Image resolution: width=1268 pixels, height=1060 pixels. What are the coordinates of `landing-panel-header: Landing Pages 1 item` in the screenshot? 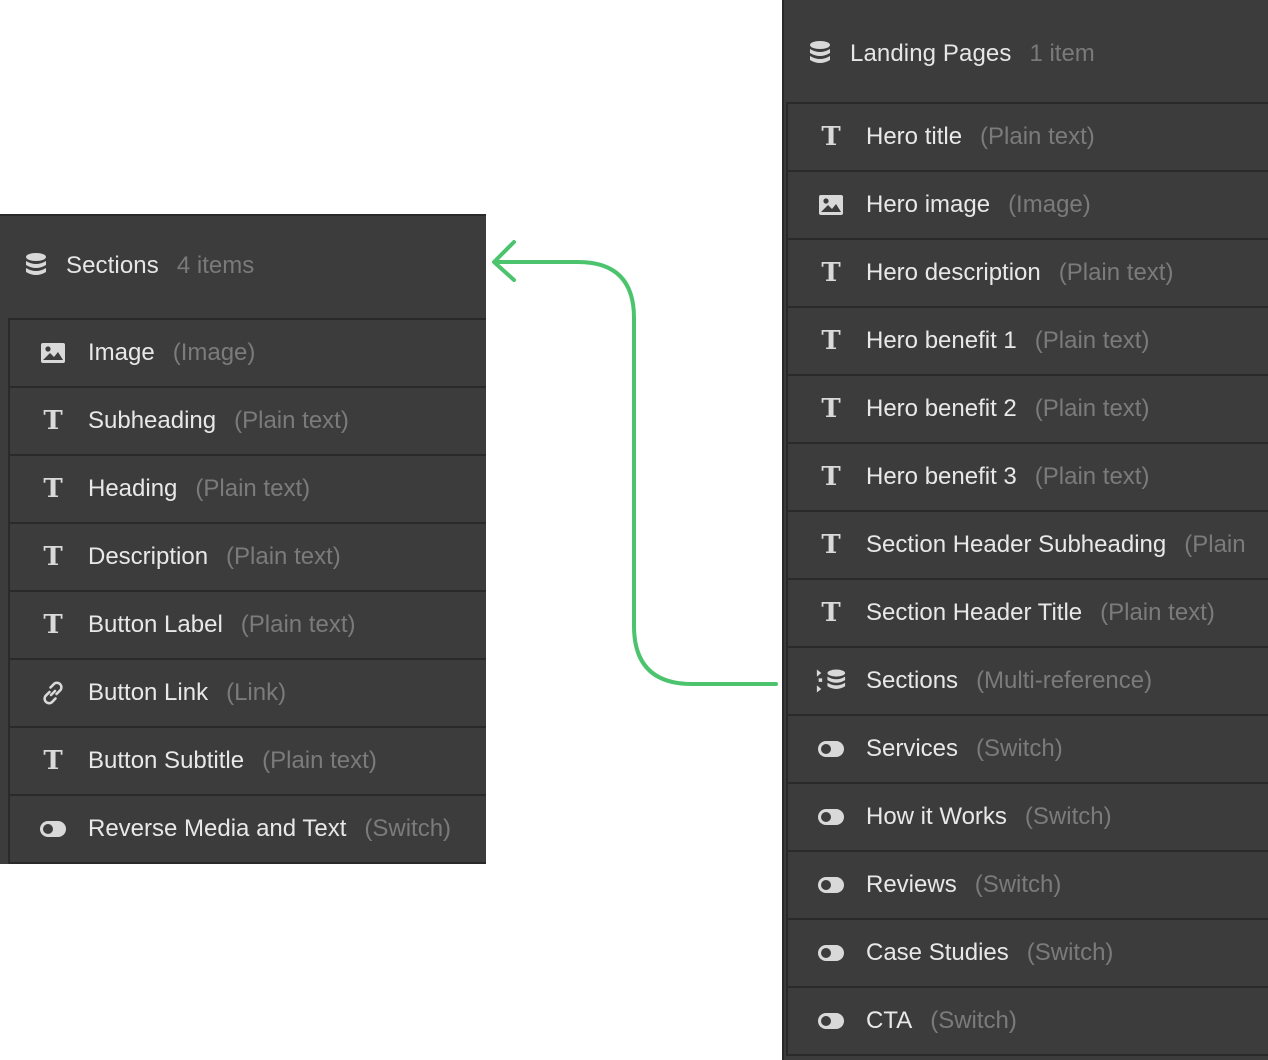 It's located at (1026, 54).